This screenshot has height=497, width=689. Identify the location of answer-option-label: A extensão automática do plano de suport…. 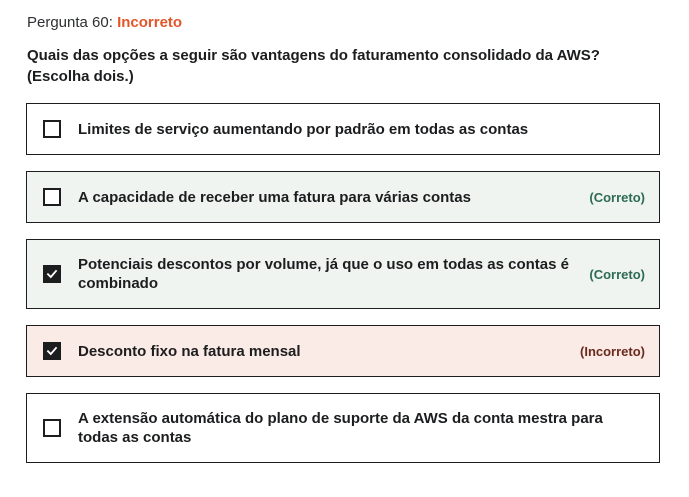
(340, 428).